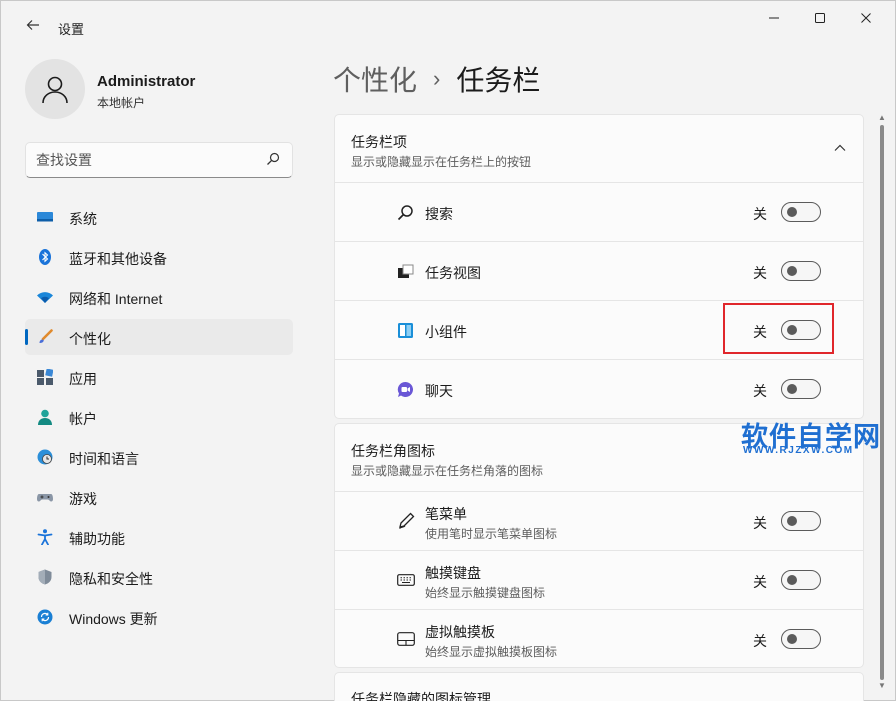 The image size is (896, 701). Describe the element at coordinates (83, 499) in the screenshot. I see `sidebar-item-label: 游戏` at that location.